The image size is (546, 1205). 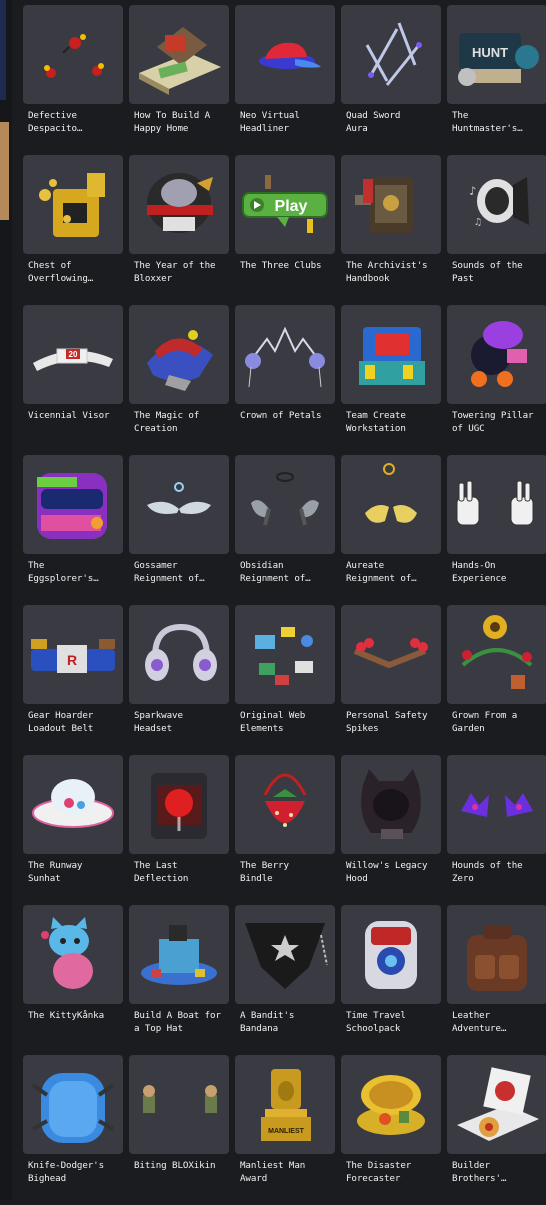 I want to click on catalog-item: The Berry Bindle, so click(x=285, y=830).